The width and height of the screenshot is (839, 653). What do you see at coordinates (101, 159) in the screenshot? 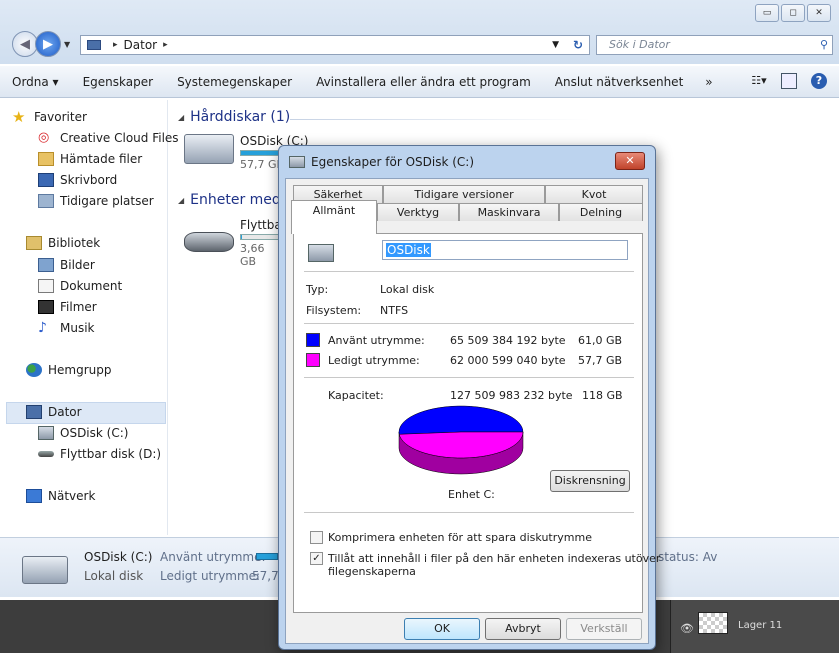
I see `nav-label: Hämtade filer` at bounding box center [101, 159].